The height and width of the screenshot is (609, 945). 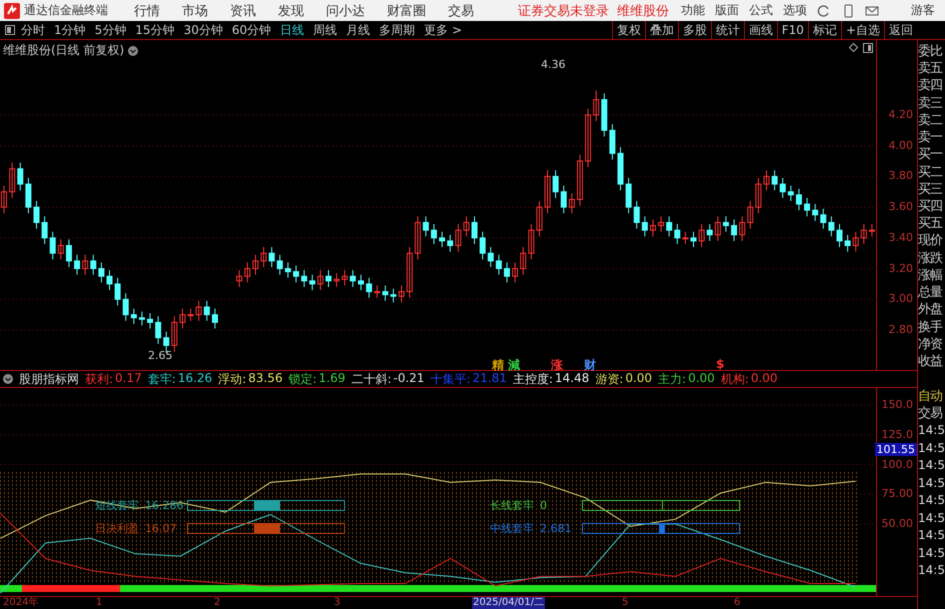 What do you see at coordinates (217, 603) in the screenshot?
I see `date-axis-label: 2` at bounding box center [217, 603].